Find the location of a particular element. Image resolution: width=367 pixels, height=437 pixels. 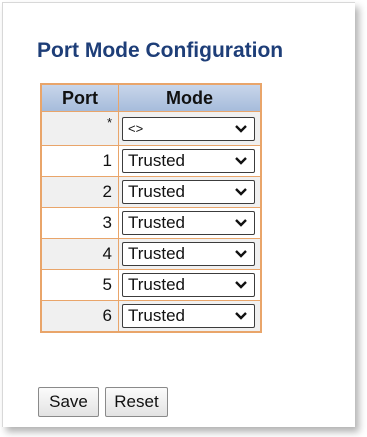

table-header-row: Port Mode is located at coordinates (151, 97).